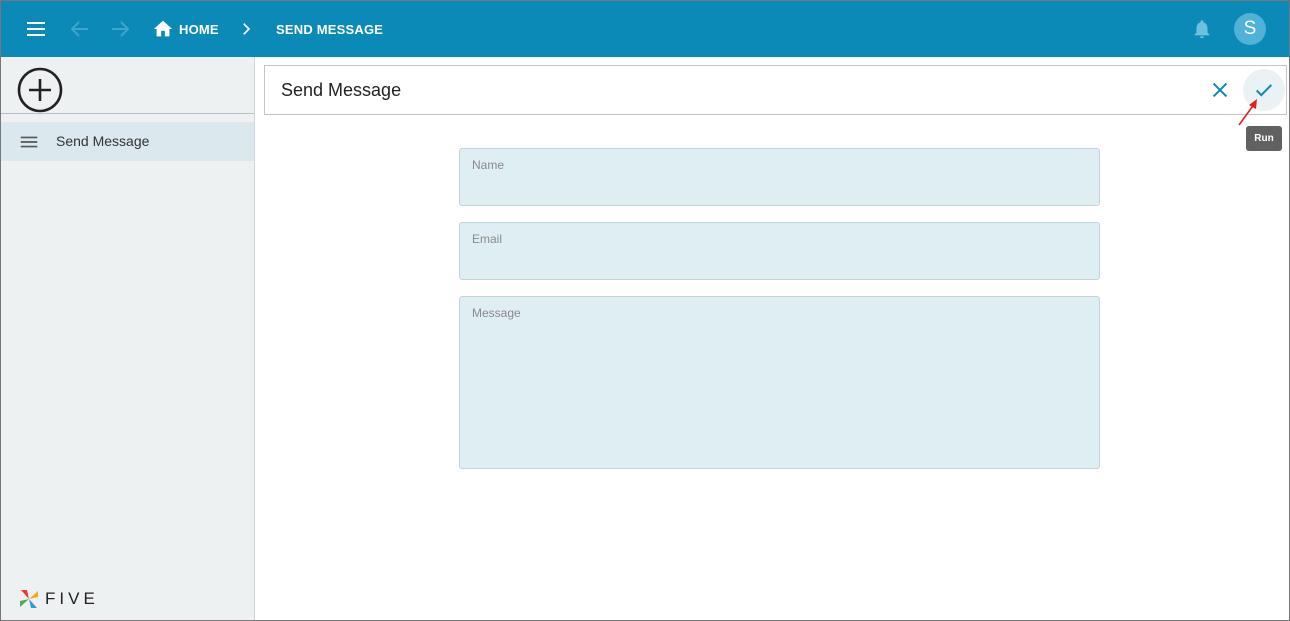 This screenshot has width=1290, height=621. What do you see at coordinates (1250, 29) in the screenshot?
I see `avatar: S` at bounding box center [1250, 29].